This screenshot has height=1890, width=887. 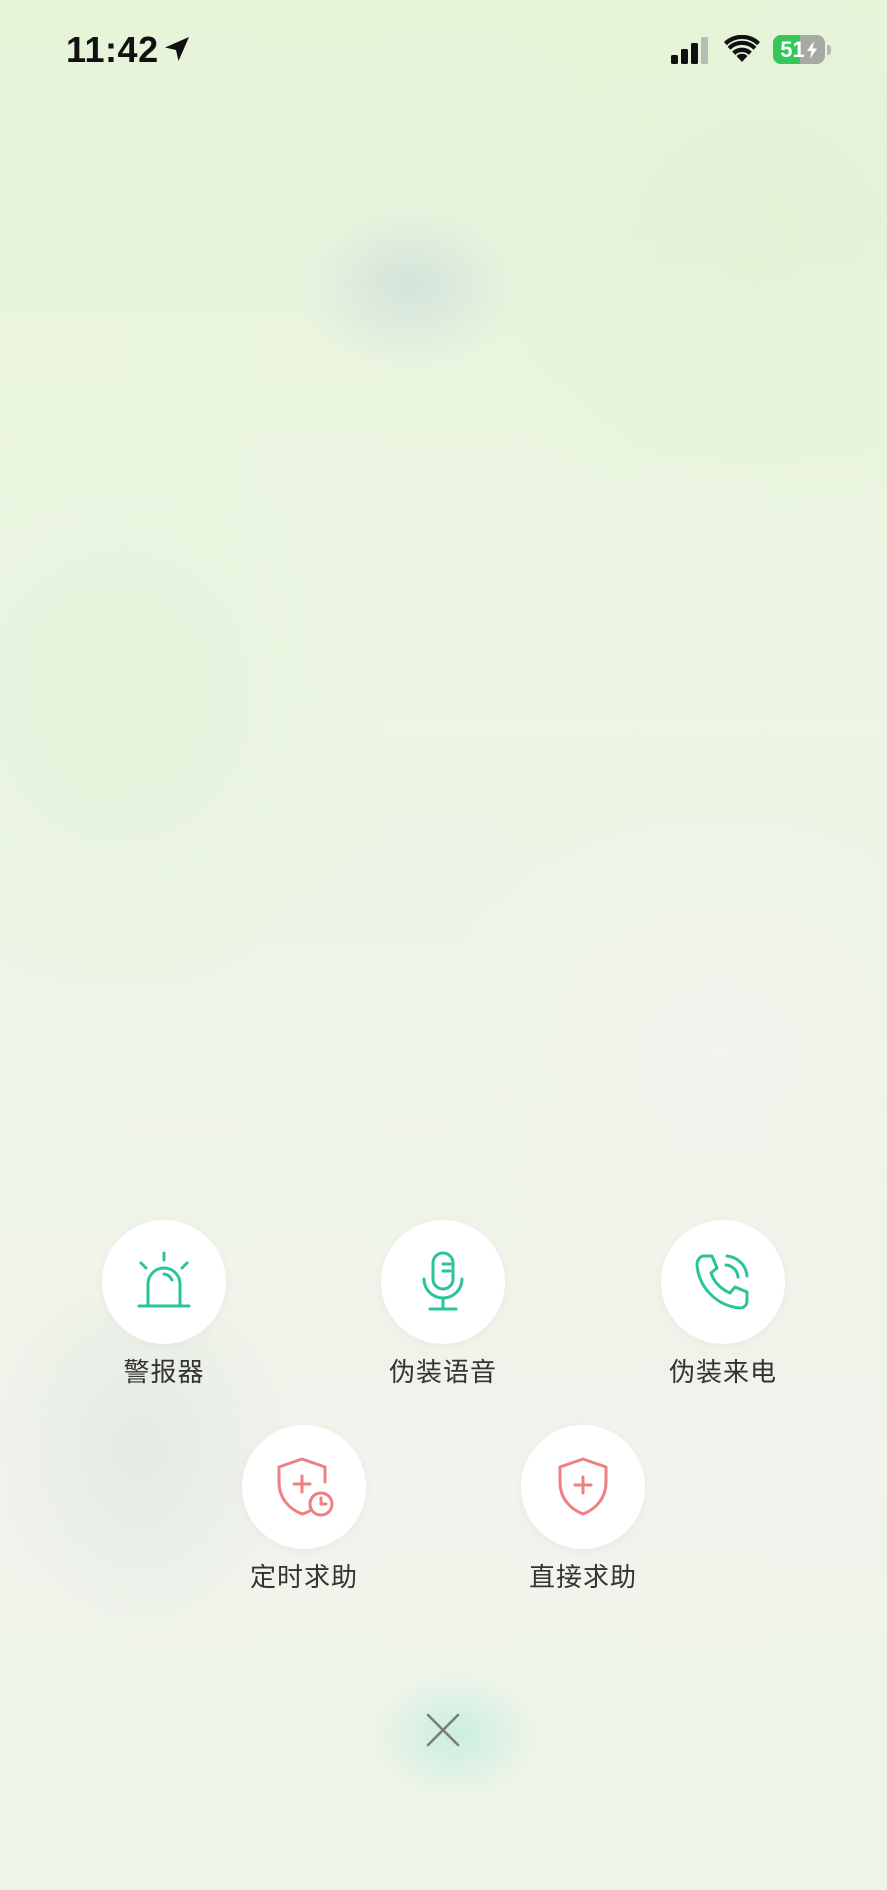 What do you see at coordinates (177, 49) in the screenshot?
I see `location-arrow-icon` at bounding box center [177, 49].